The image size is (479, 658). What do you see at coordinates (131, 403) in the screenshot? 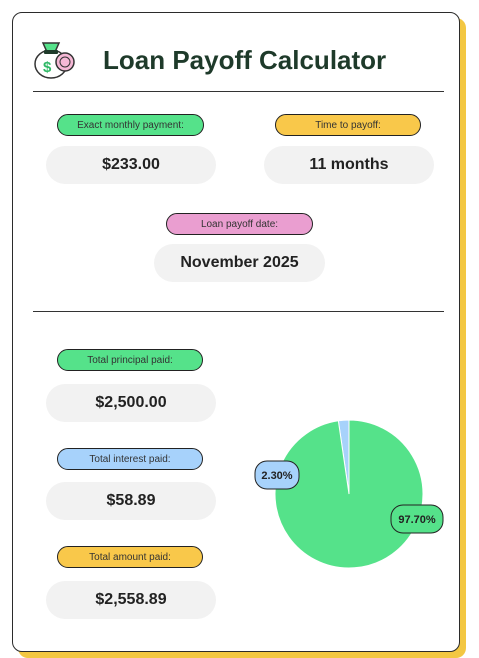
I see `principal-paid-value: $2,500.00` at bounding box center [131, 403].